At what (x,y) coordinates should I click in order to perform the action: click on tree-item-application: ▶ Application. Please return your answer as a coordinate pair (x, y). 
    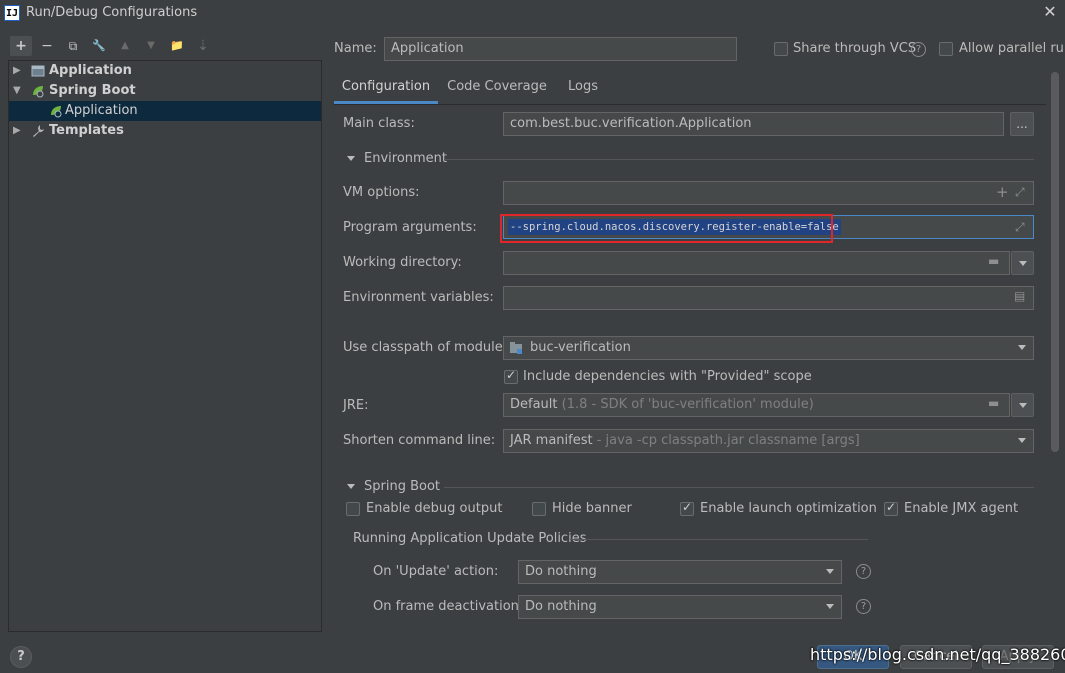
    Looking at the image, I should click on (165, 71).